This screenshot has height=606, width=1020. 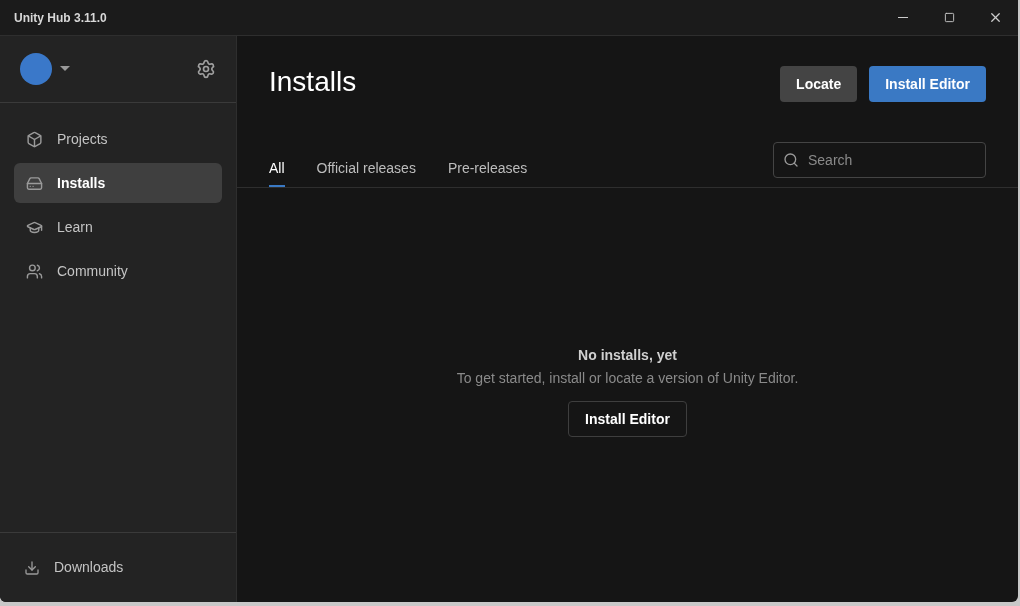 I want to click on account-button, so click(x=45, y=69).